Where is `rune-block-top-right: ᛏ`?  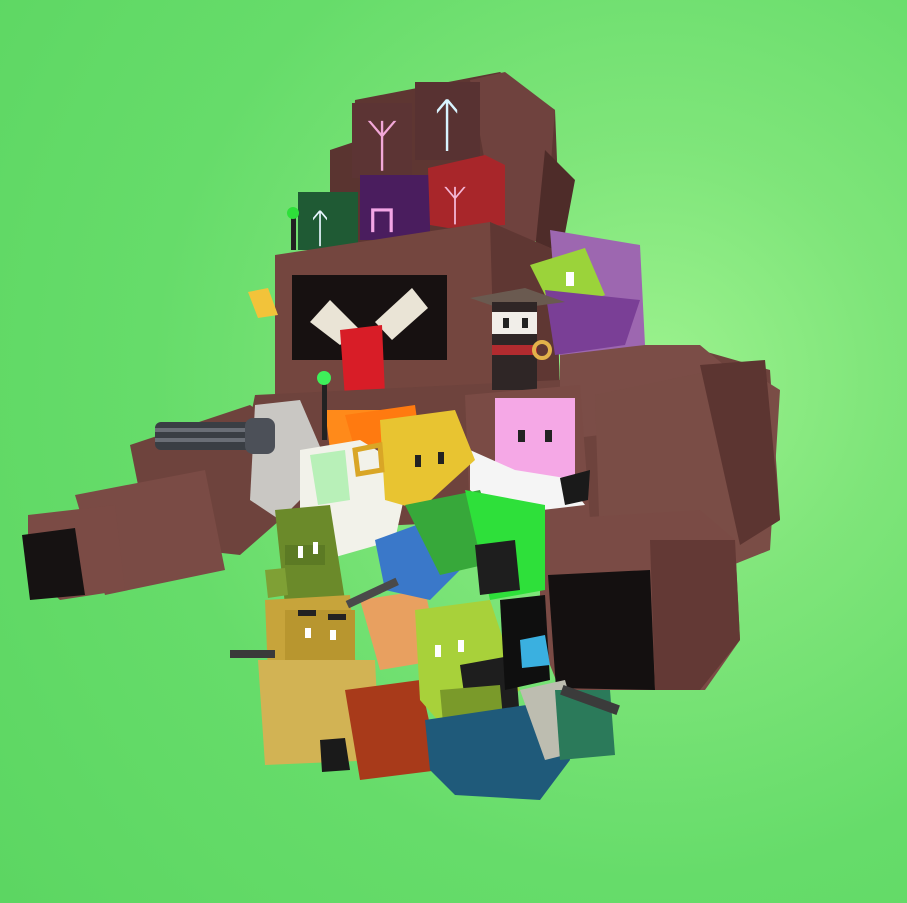 rune-block-top-right: ᛏ is located at coordinates (447, 121).